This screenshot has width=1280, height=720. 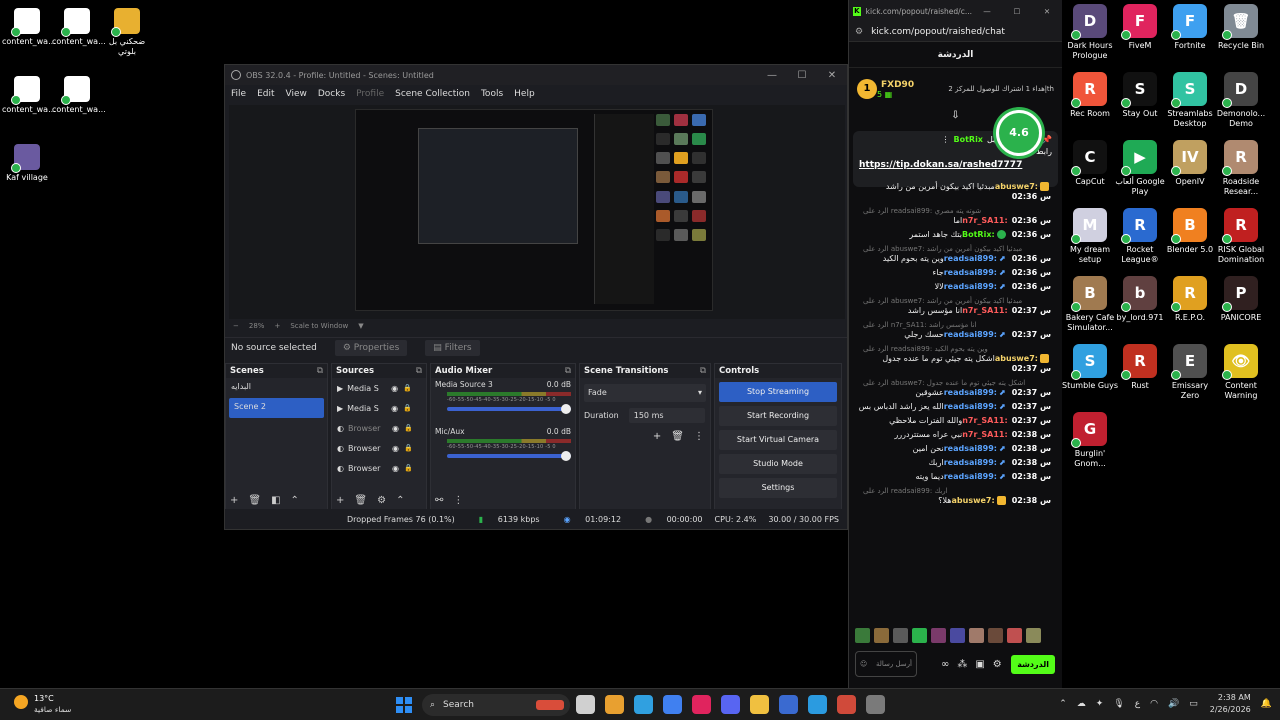 I want to click on start-virtual-camera-button: Start Virtual Camera, so click(x=778, y=440).